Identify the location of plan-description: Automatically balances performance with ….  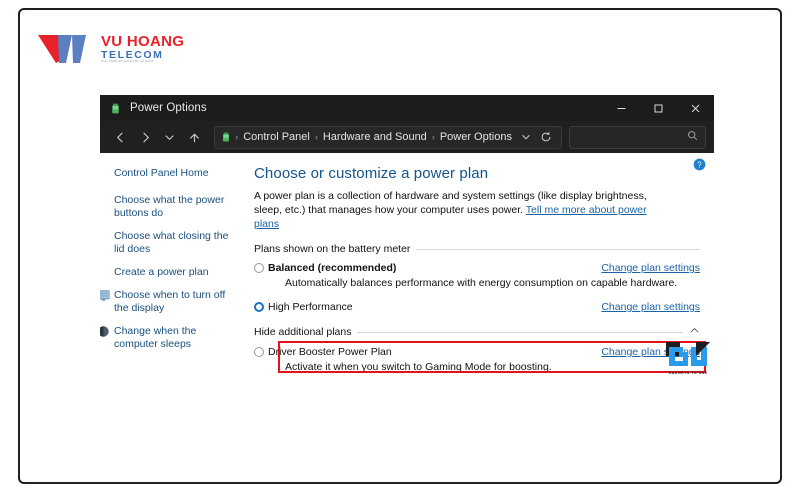
(481, 283).